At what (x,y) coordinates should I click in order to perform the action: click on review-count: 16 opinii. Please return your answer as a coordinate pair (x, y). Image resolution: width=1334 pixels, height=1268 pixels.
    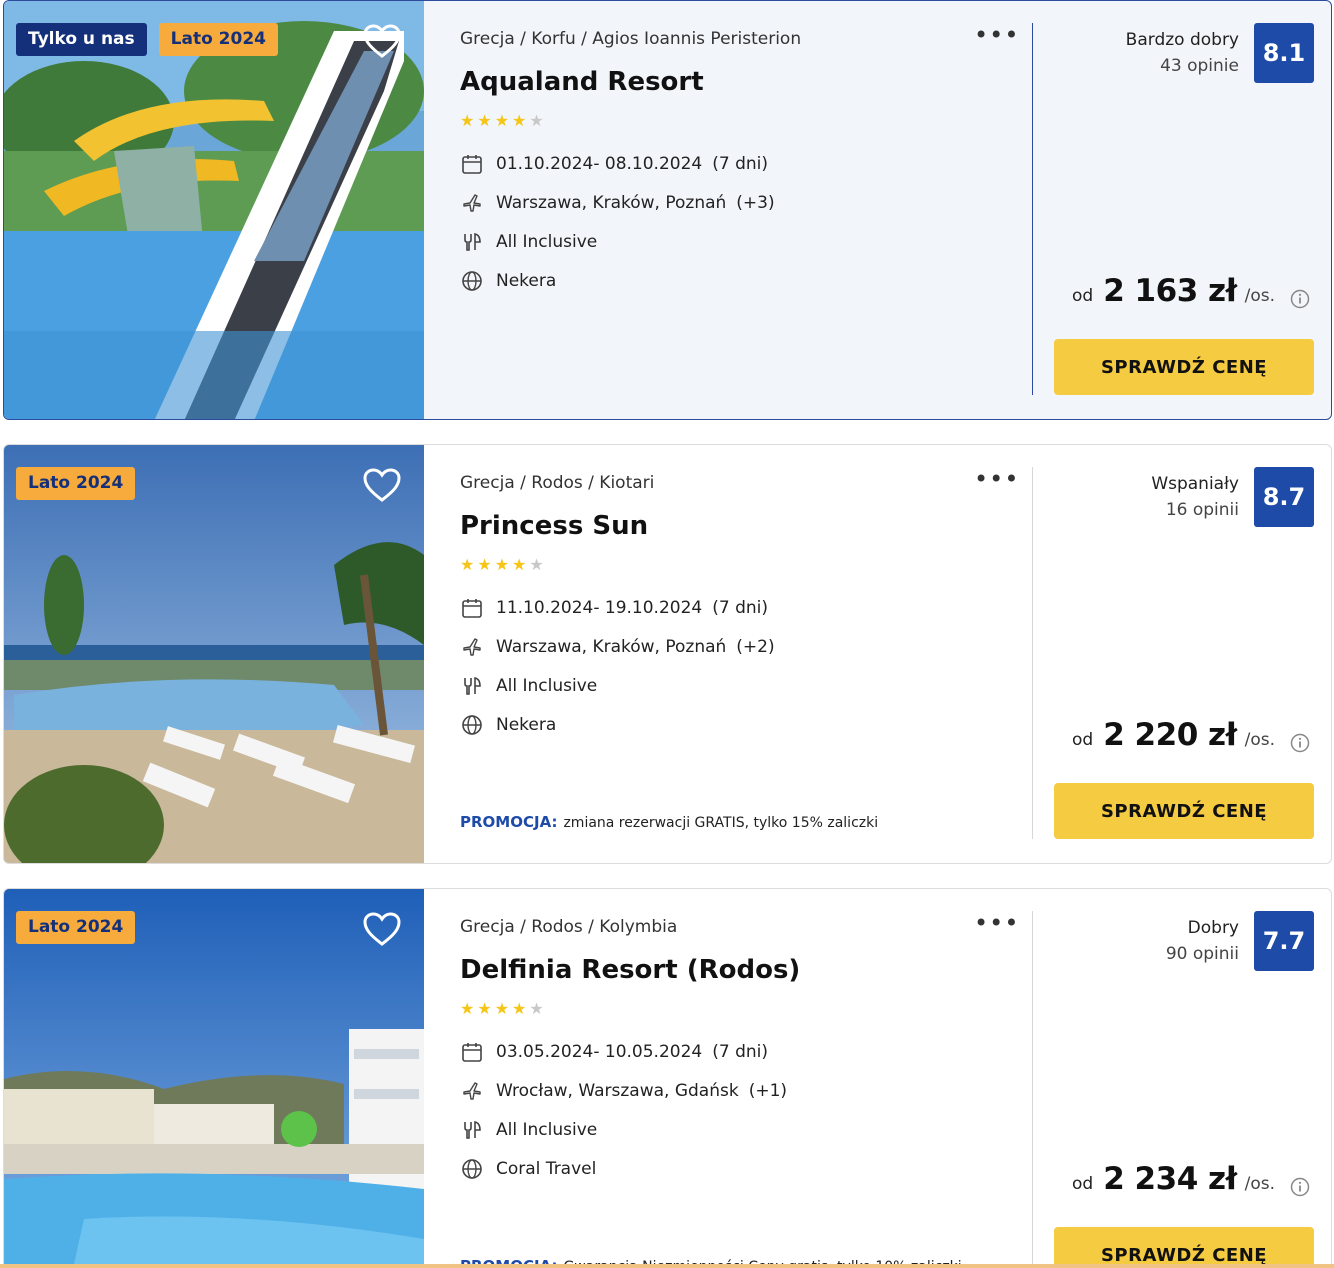
    Looking at the image, I should click on (1195, 510).